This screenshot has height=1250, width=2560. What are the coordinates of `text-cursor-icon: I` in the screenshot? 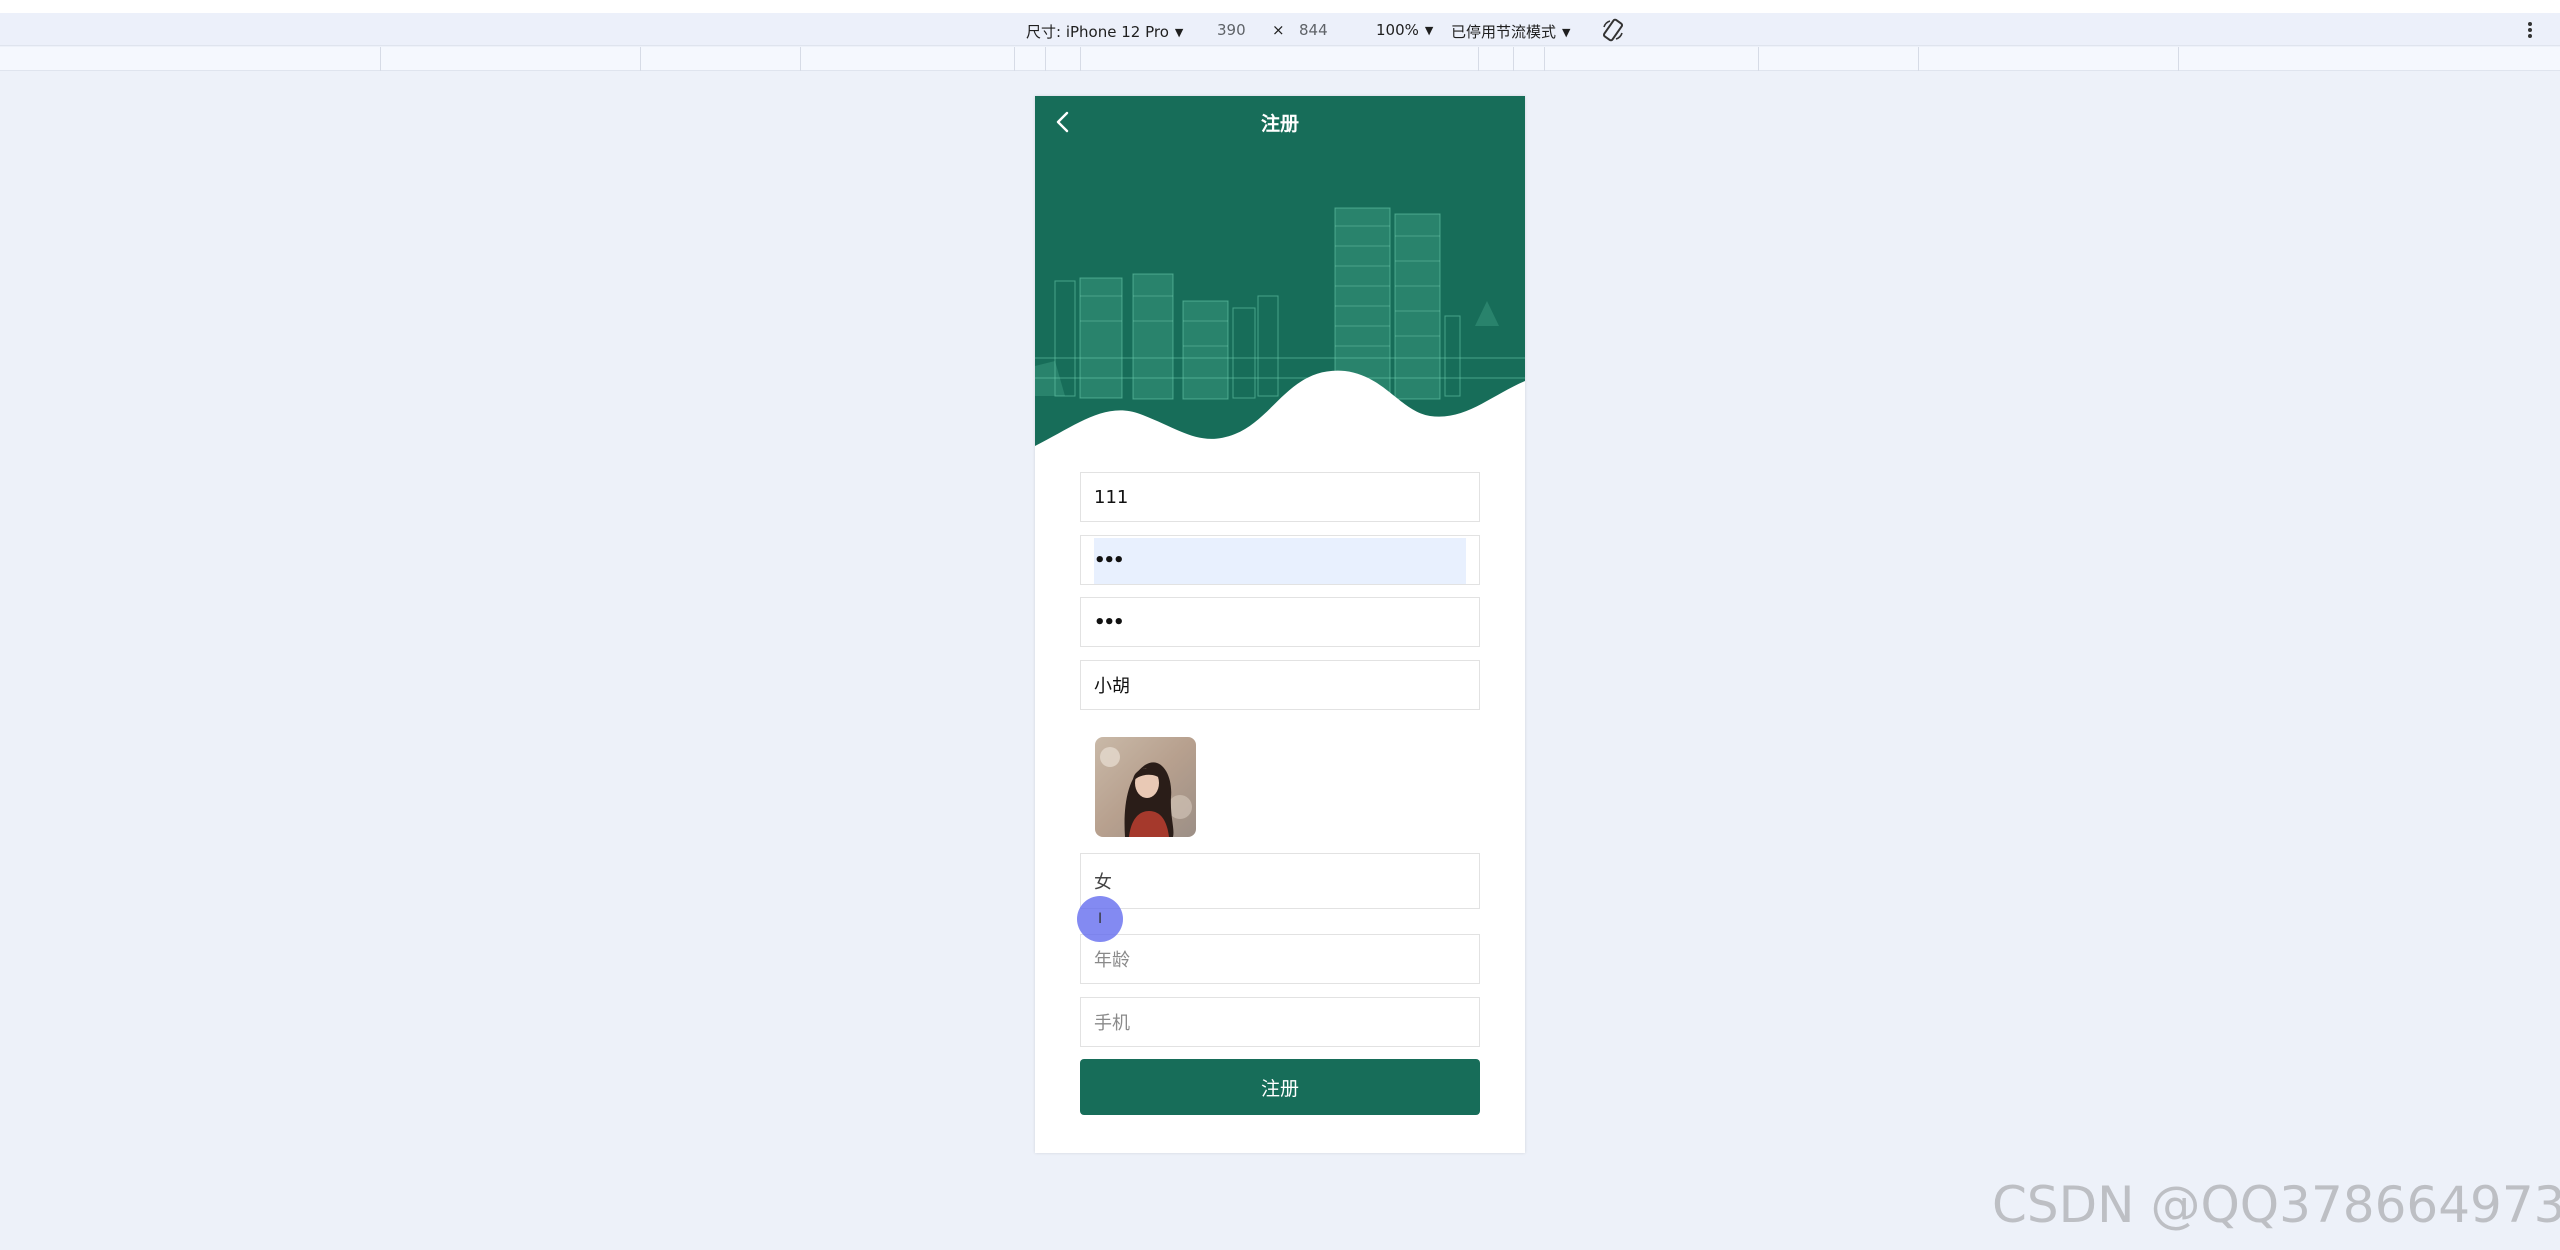 It's located at (1100, 919).